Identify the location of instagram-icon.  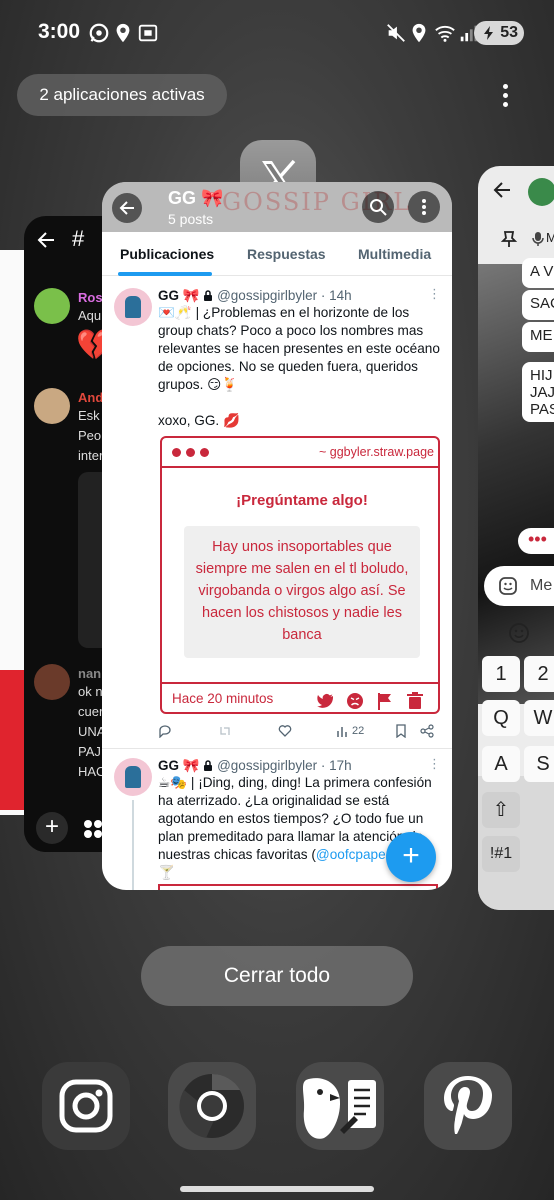
(86, 1106).